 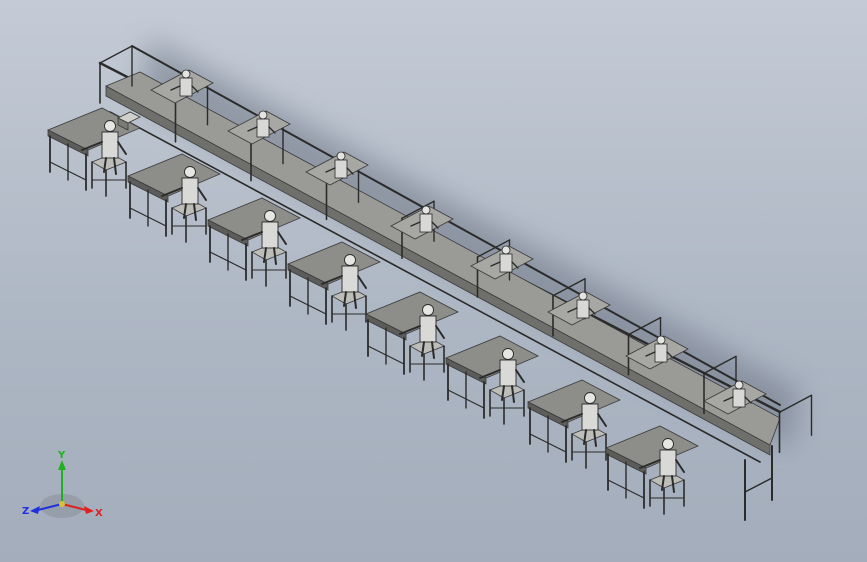 I want to click on y-axis-label: Y, so click(x=61, y=455).